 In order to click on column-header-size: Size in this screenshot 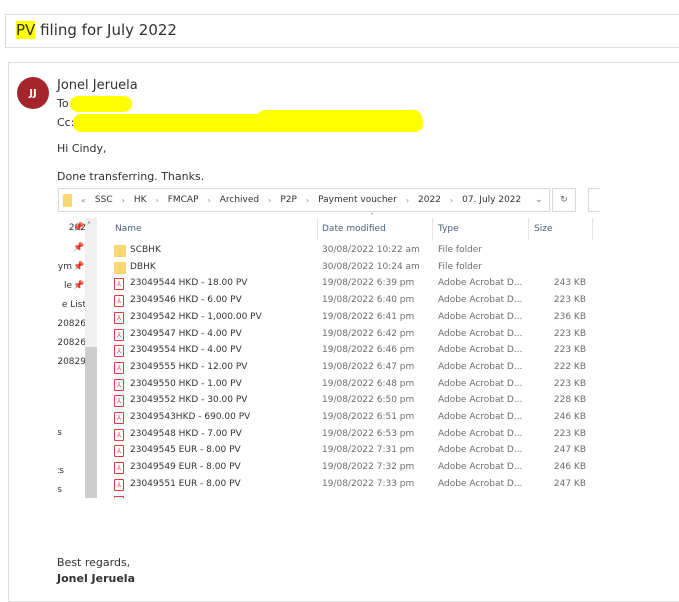, I will do `click(543, 229)`.